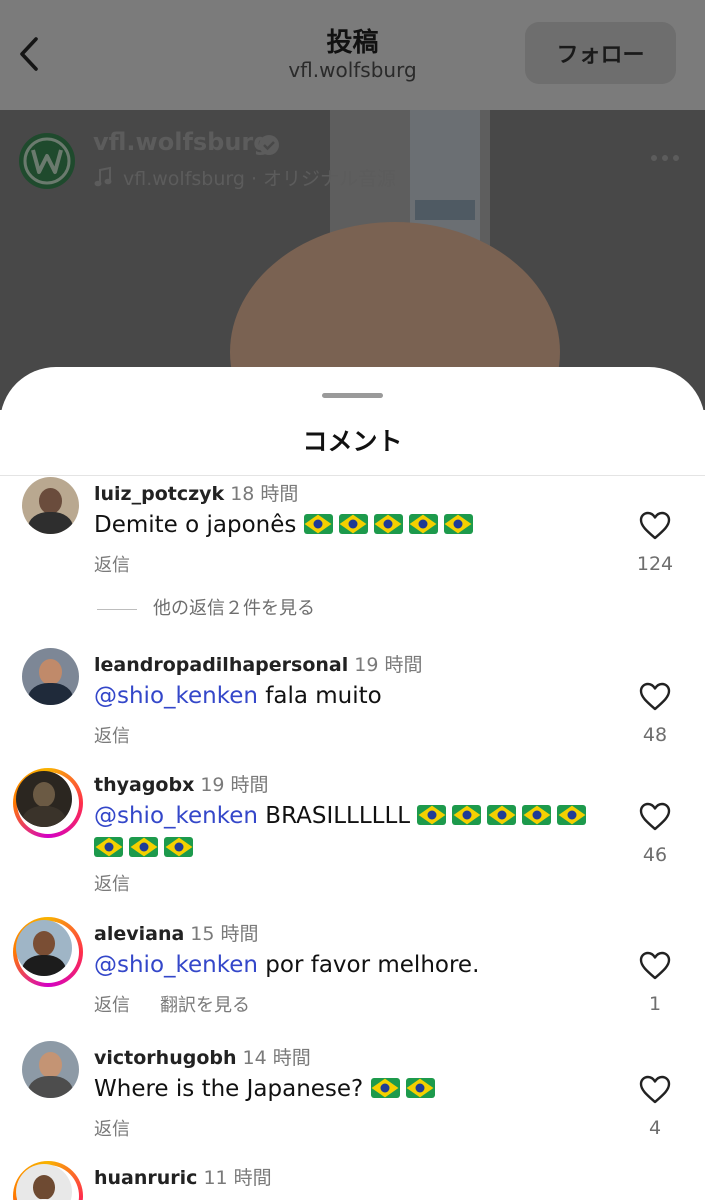  I want to click on comment-username: luiz_potczyk, so click(159, 494).